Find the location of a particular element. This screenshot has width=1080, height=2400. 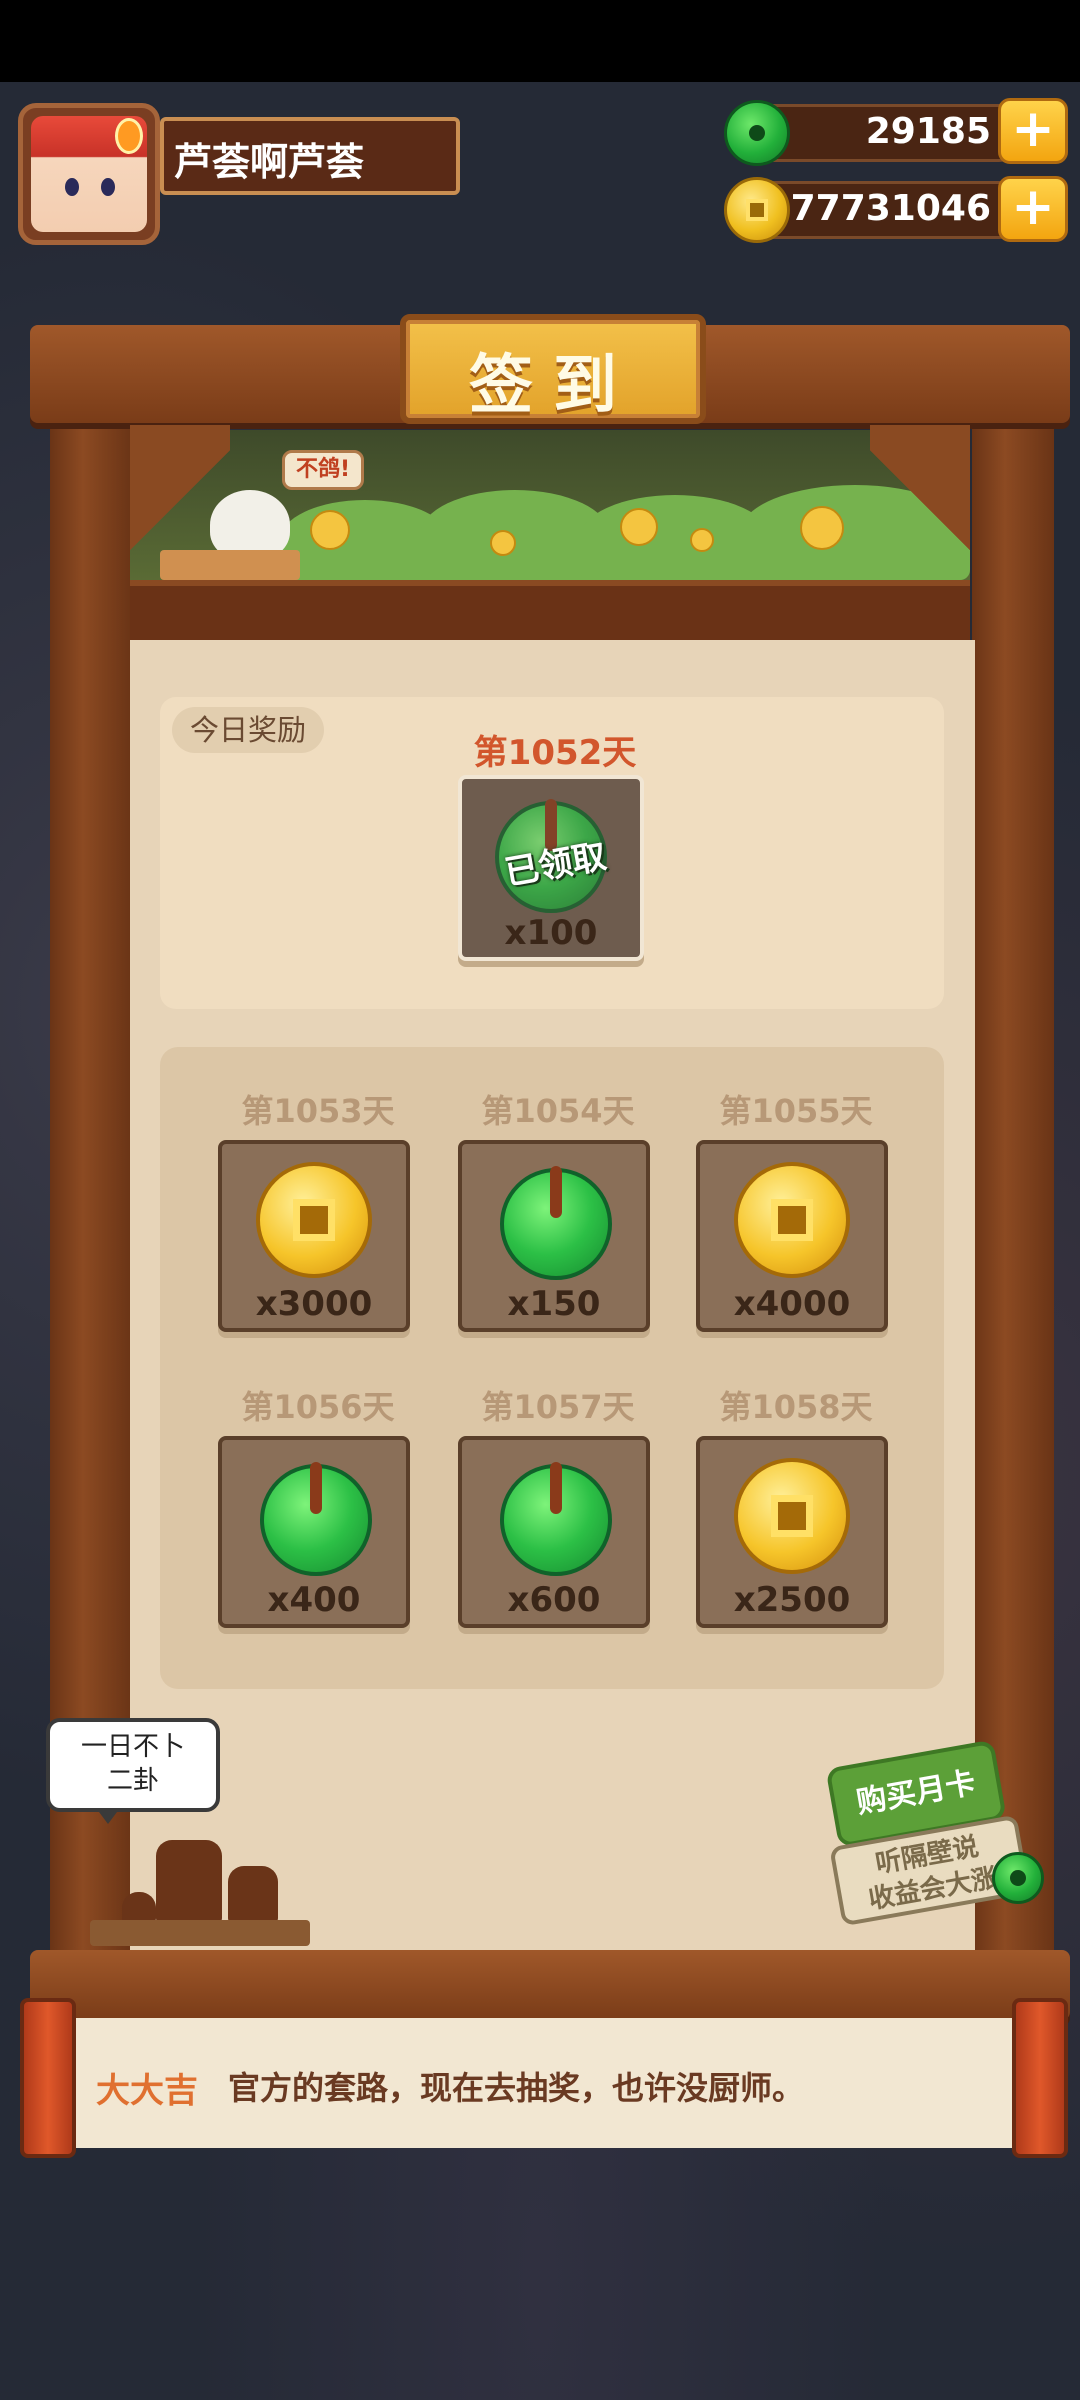

bush-decoration: 不鸽! is located at coordinates (550, 505).